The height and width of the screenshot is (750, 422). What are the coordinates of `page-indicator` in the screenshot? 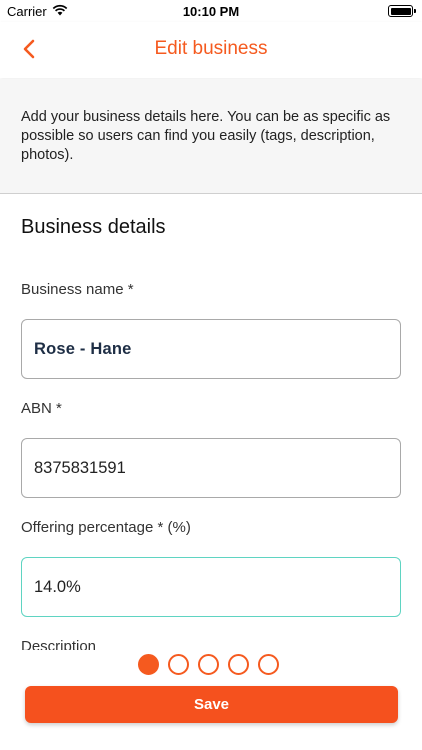 It's located at (208, 665).